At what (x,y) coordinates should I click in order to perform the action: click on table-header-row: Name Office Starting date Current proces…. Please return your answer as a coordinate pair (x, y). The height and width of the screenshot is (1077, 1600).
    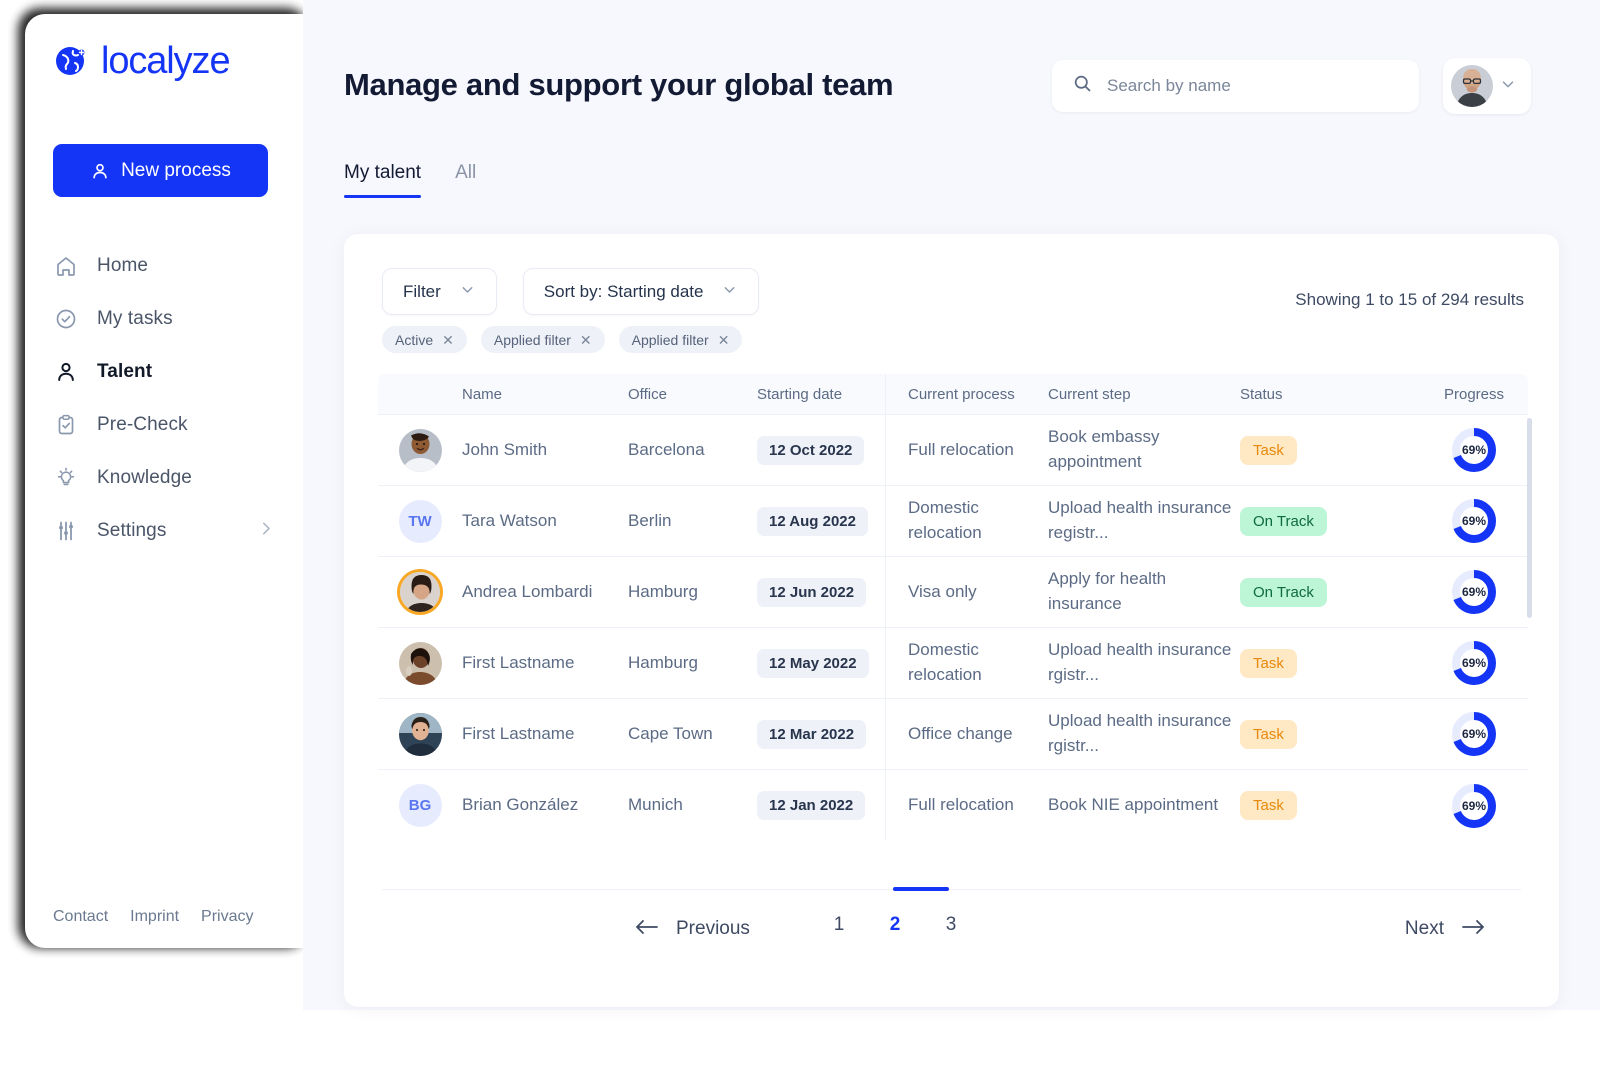
    Looking at the image, I should click on (953, 394).